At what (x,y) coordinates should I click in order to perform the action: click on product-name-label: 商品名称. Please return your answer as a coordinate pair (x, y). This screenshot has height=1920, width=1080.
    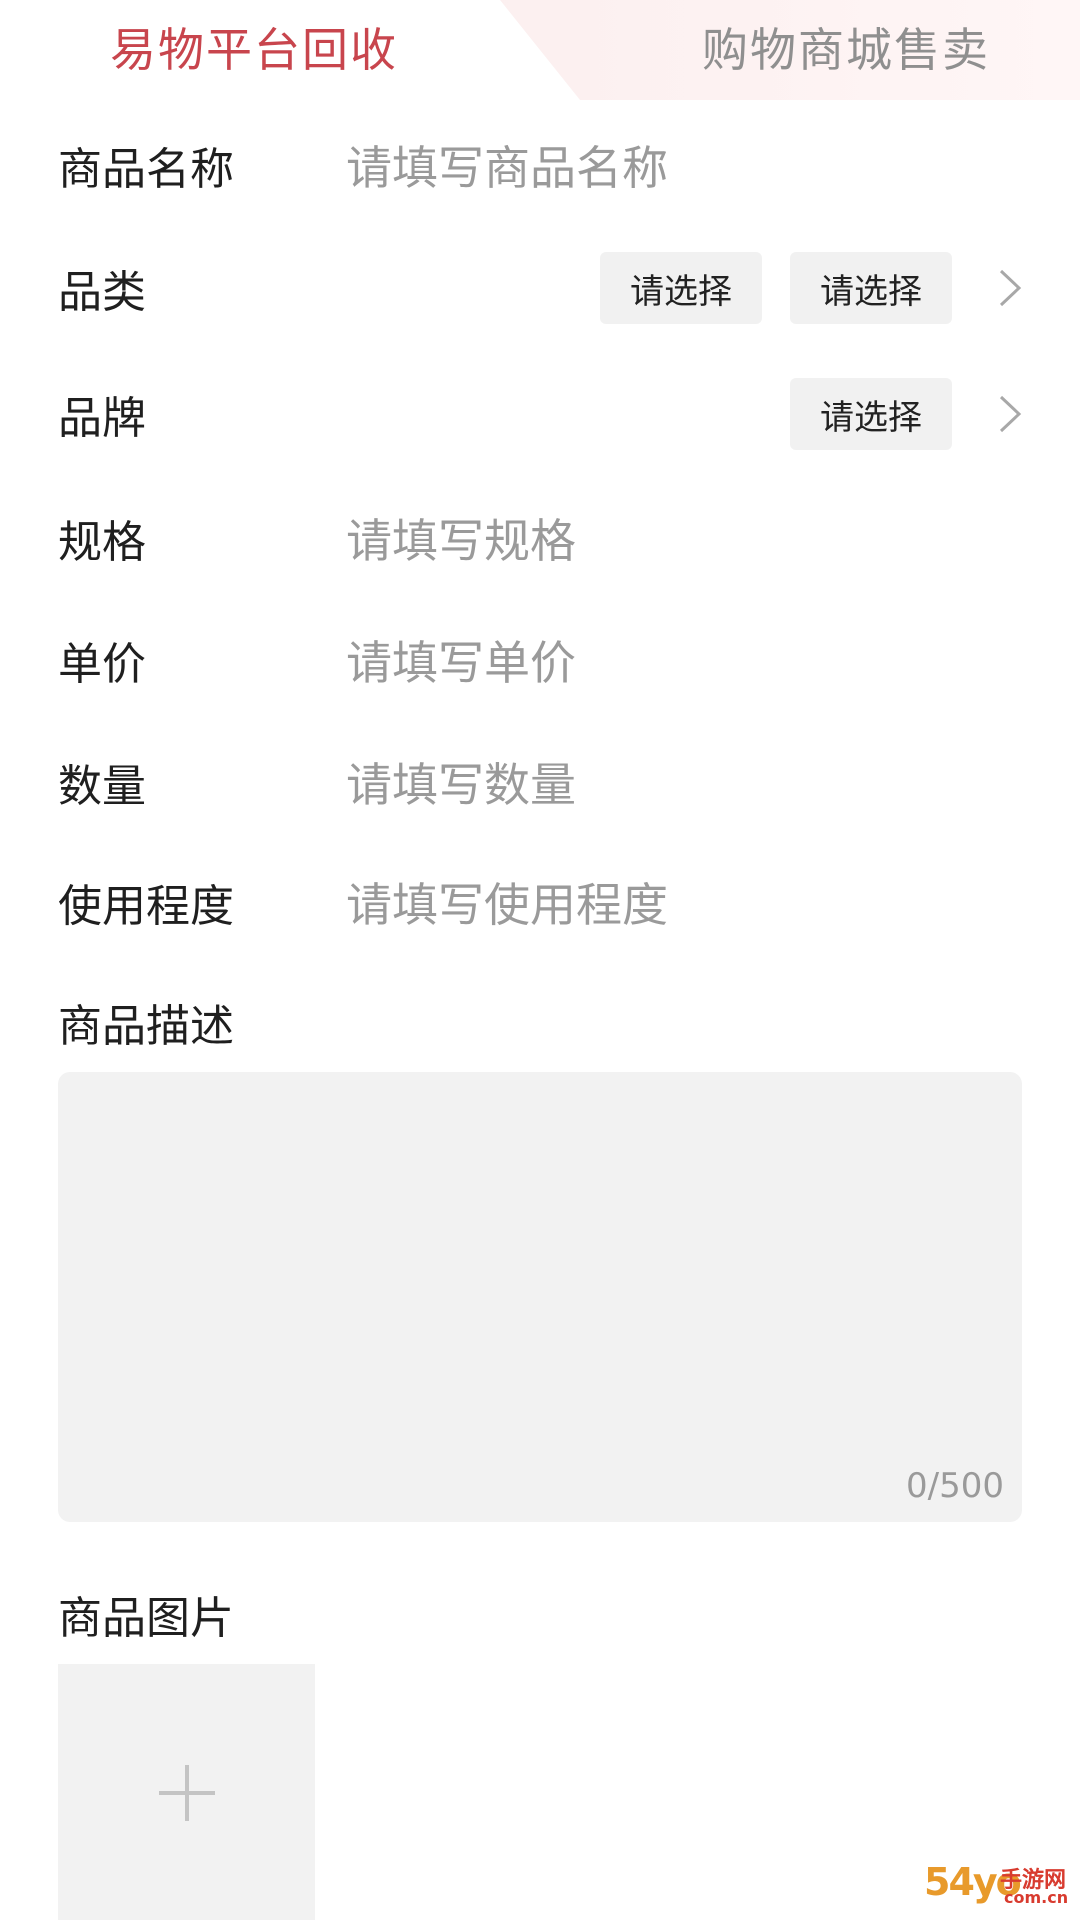
    Looking at the image, I should click on (146, 169).